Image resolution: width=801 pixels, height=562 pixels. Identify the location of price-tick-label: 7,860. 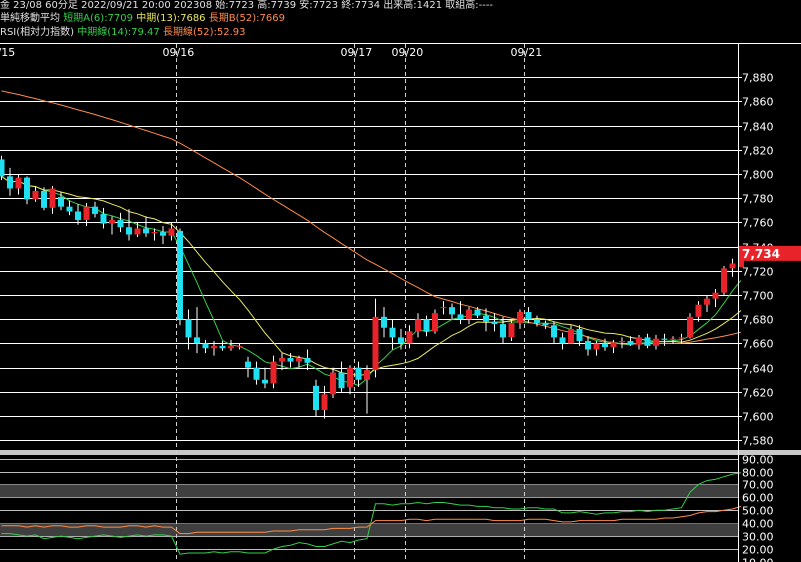
(758, 102).